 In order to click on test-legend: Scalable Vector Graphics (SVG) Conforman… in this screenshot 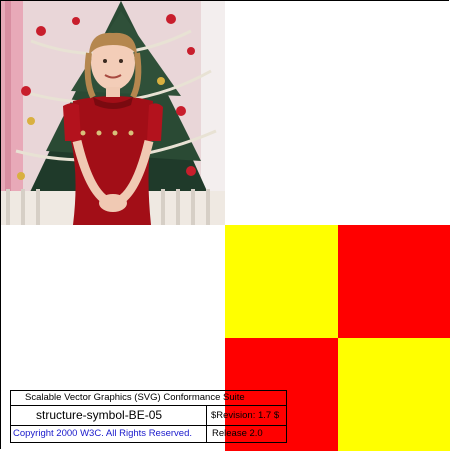, I will do `click(148, 416)`.